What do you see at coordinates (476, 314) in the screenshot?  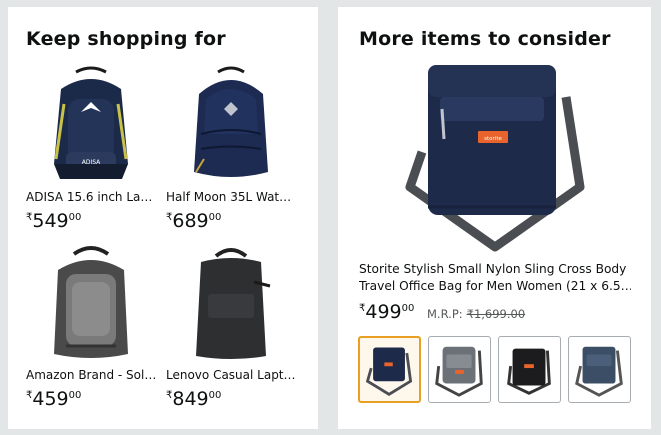 I see `mrp-price: M.R.P: ₹1,699.00` at bounding box center [476, 314].